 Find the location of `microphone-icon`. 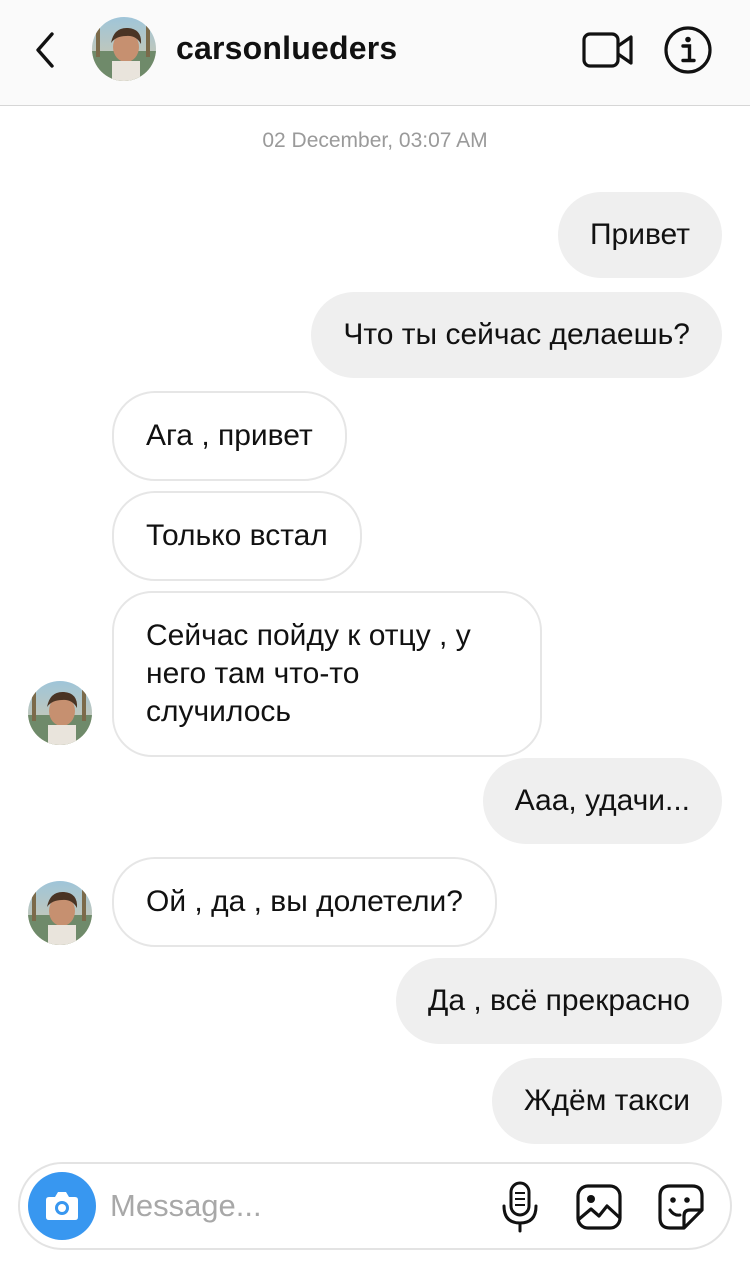

microphone-icon is located at coordinates (520, 1207).